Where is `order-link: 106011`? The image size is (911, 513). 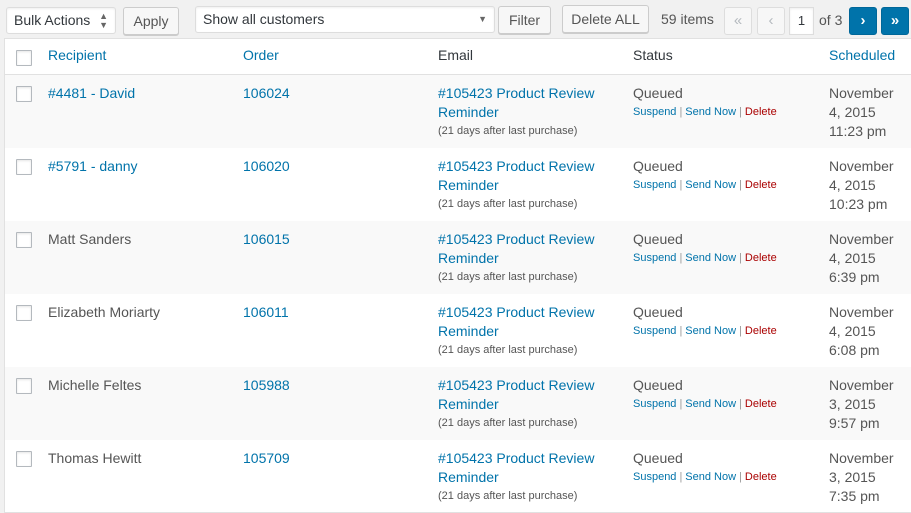 order-link: 106011 is located at coordinates (266, 312).